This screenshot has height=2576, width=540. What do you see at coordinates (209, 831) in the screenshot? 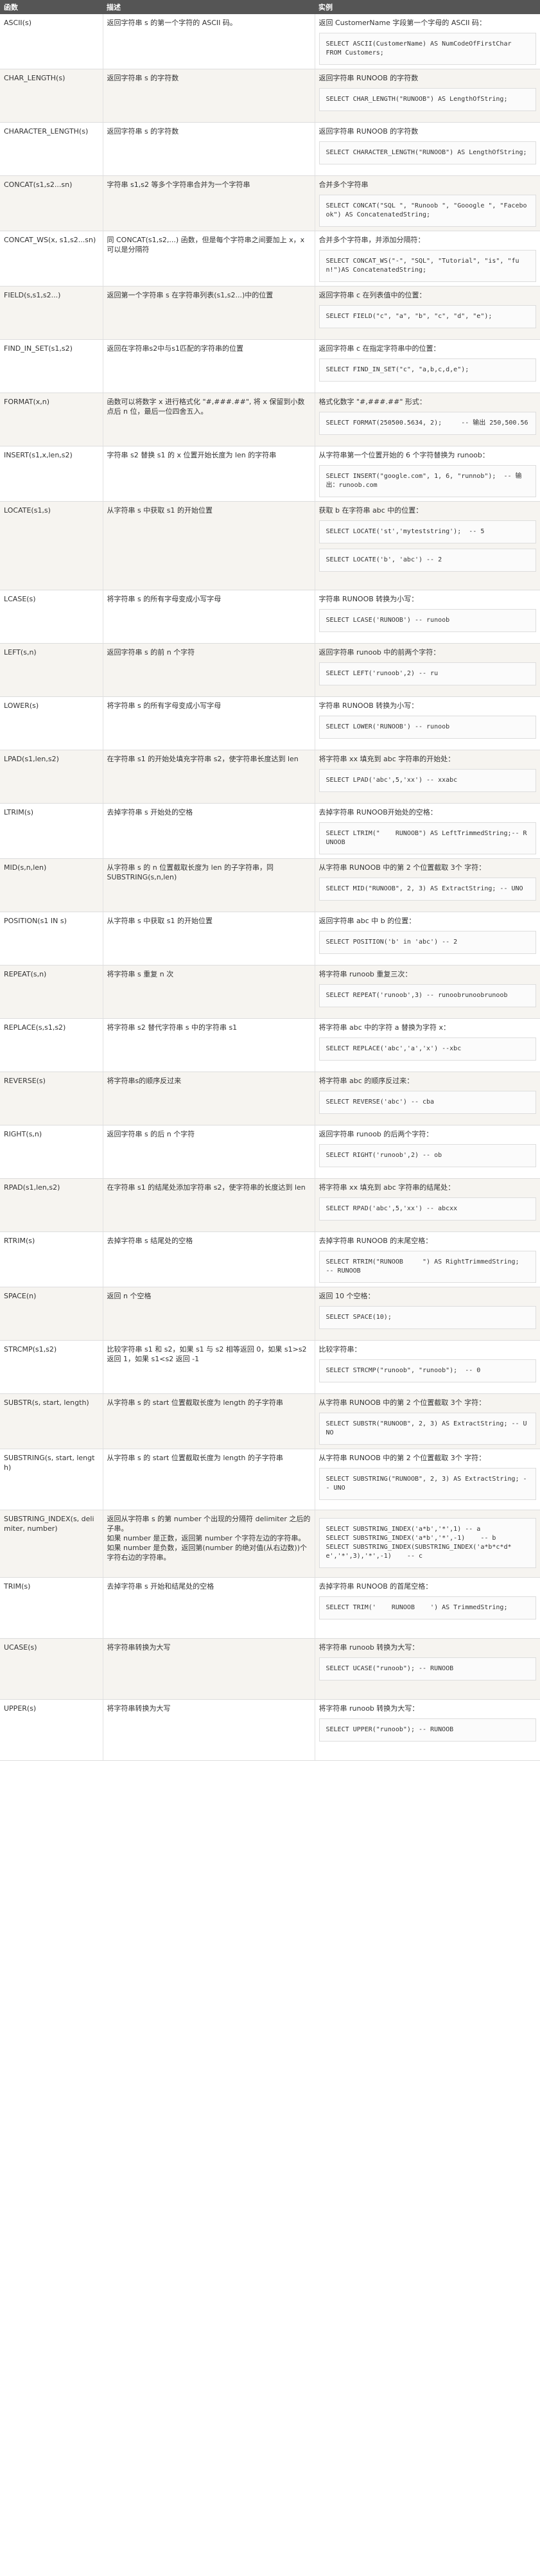
I see `function-description: 去掉字符串 s 开始处的空格` at bounding box center [209, 831].